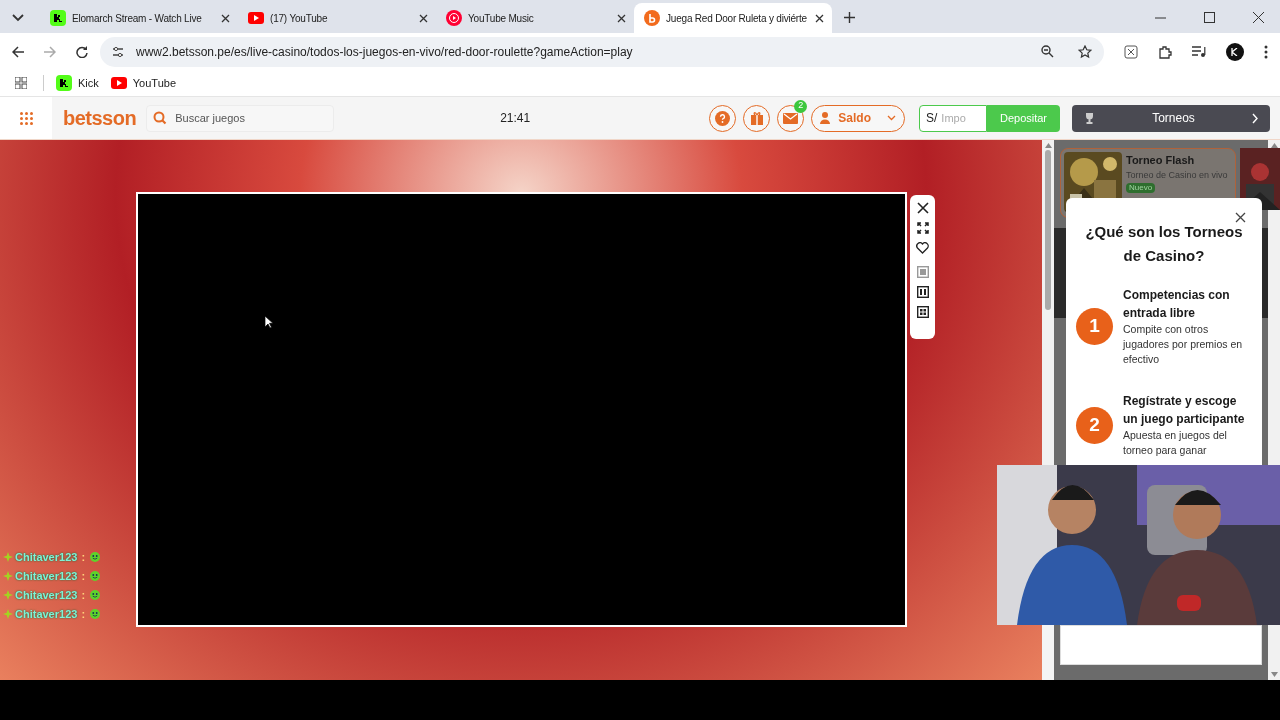 Image resolution: width=1280 pixels, height=720 pixels. Describe the element at coordinates (118, 51) in the screenshot. I see `site-settings-icon` at that location.